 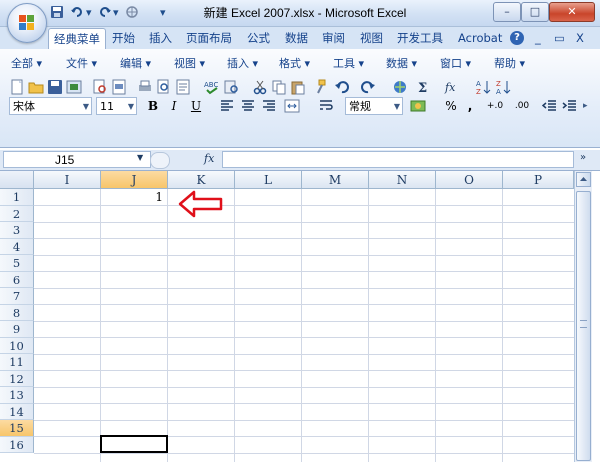 What do you see at coordinates (326, 106) in the screenshot?
I see `wrap-text-icon` at bounding box center [326, 106].